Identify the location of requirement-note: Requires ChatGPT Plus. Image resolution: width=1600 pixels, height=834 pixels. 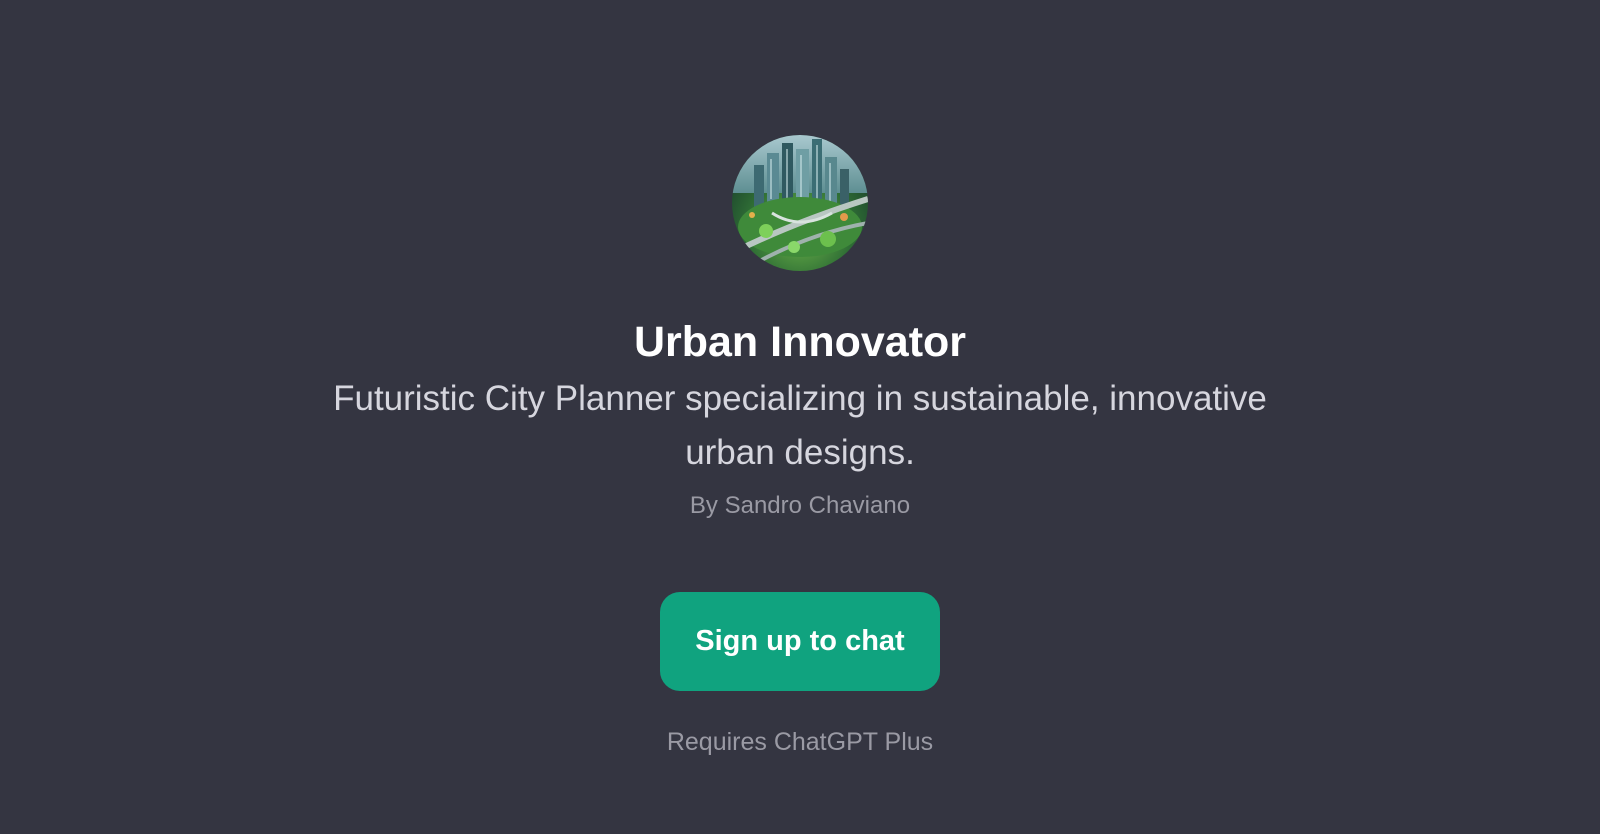
(800, 742).